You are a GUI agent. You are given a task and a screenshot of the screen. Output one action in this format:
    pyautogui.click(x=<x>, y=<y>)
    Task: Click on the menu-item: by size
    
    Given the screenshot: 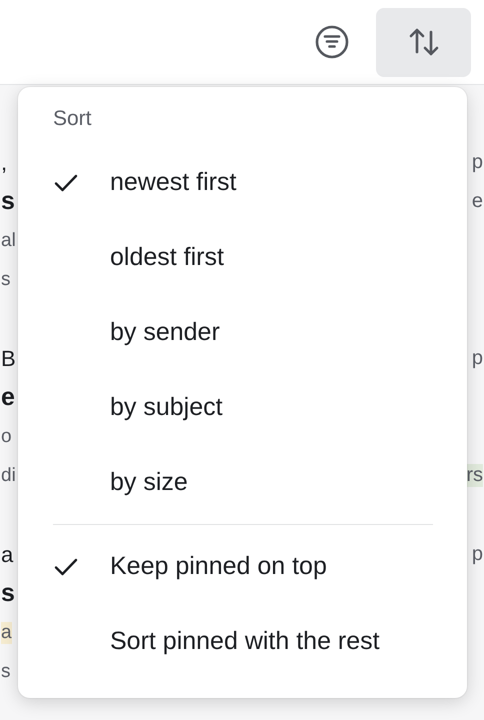 What is the action you would take?
    pyautogui.click(x=242, y=482)
    